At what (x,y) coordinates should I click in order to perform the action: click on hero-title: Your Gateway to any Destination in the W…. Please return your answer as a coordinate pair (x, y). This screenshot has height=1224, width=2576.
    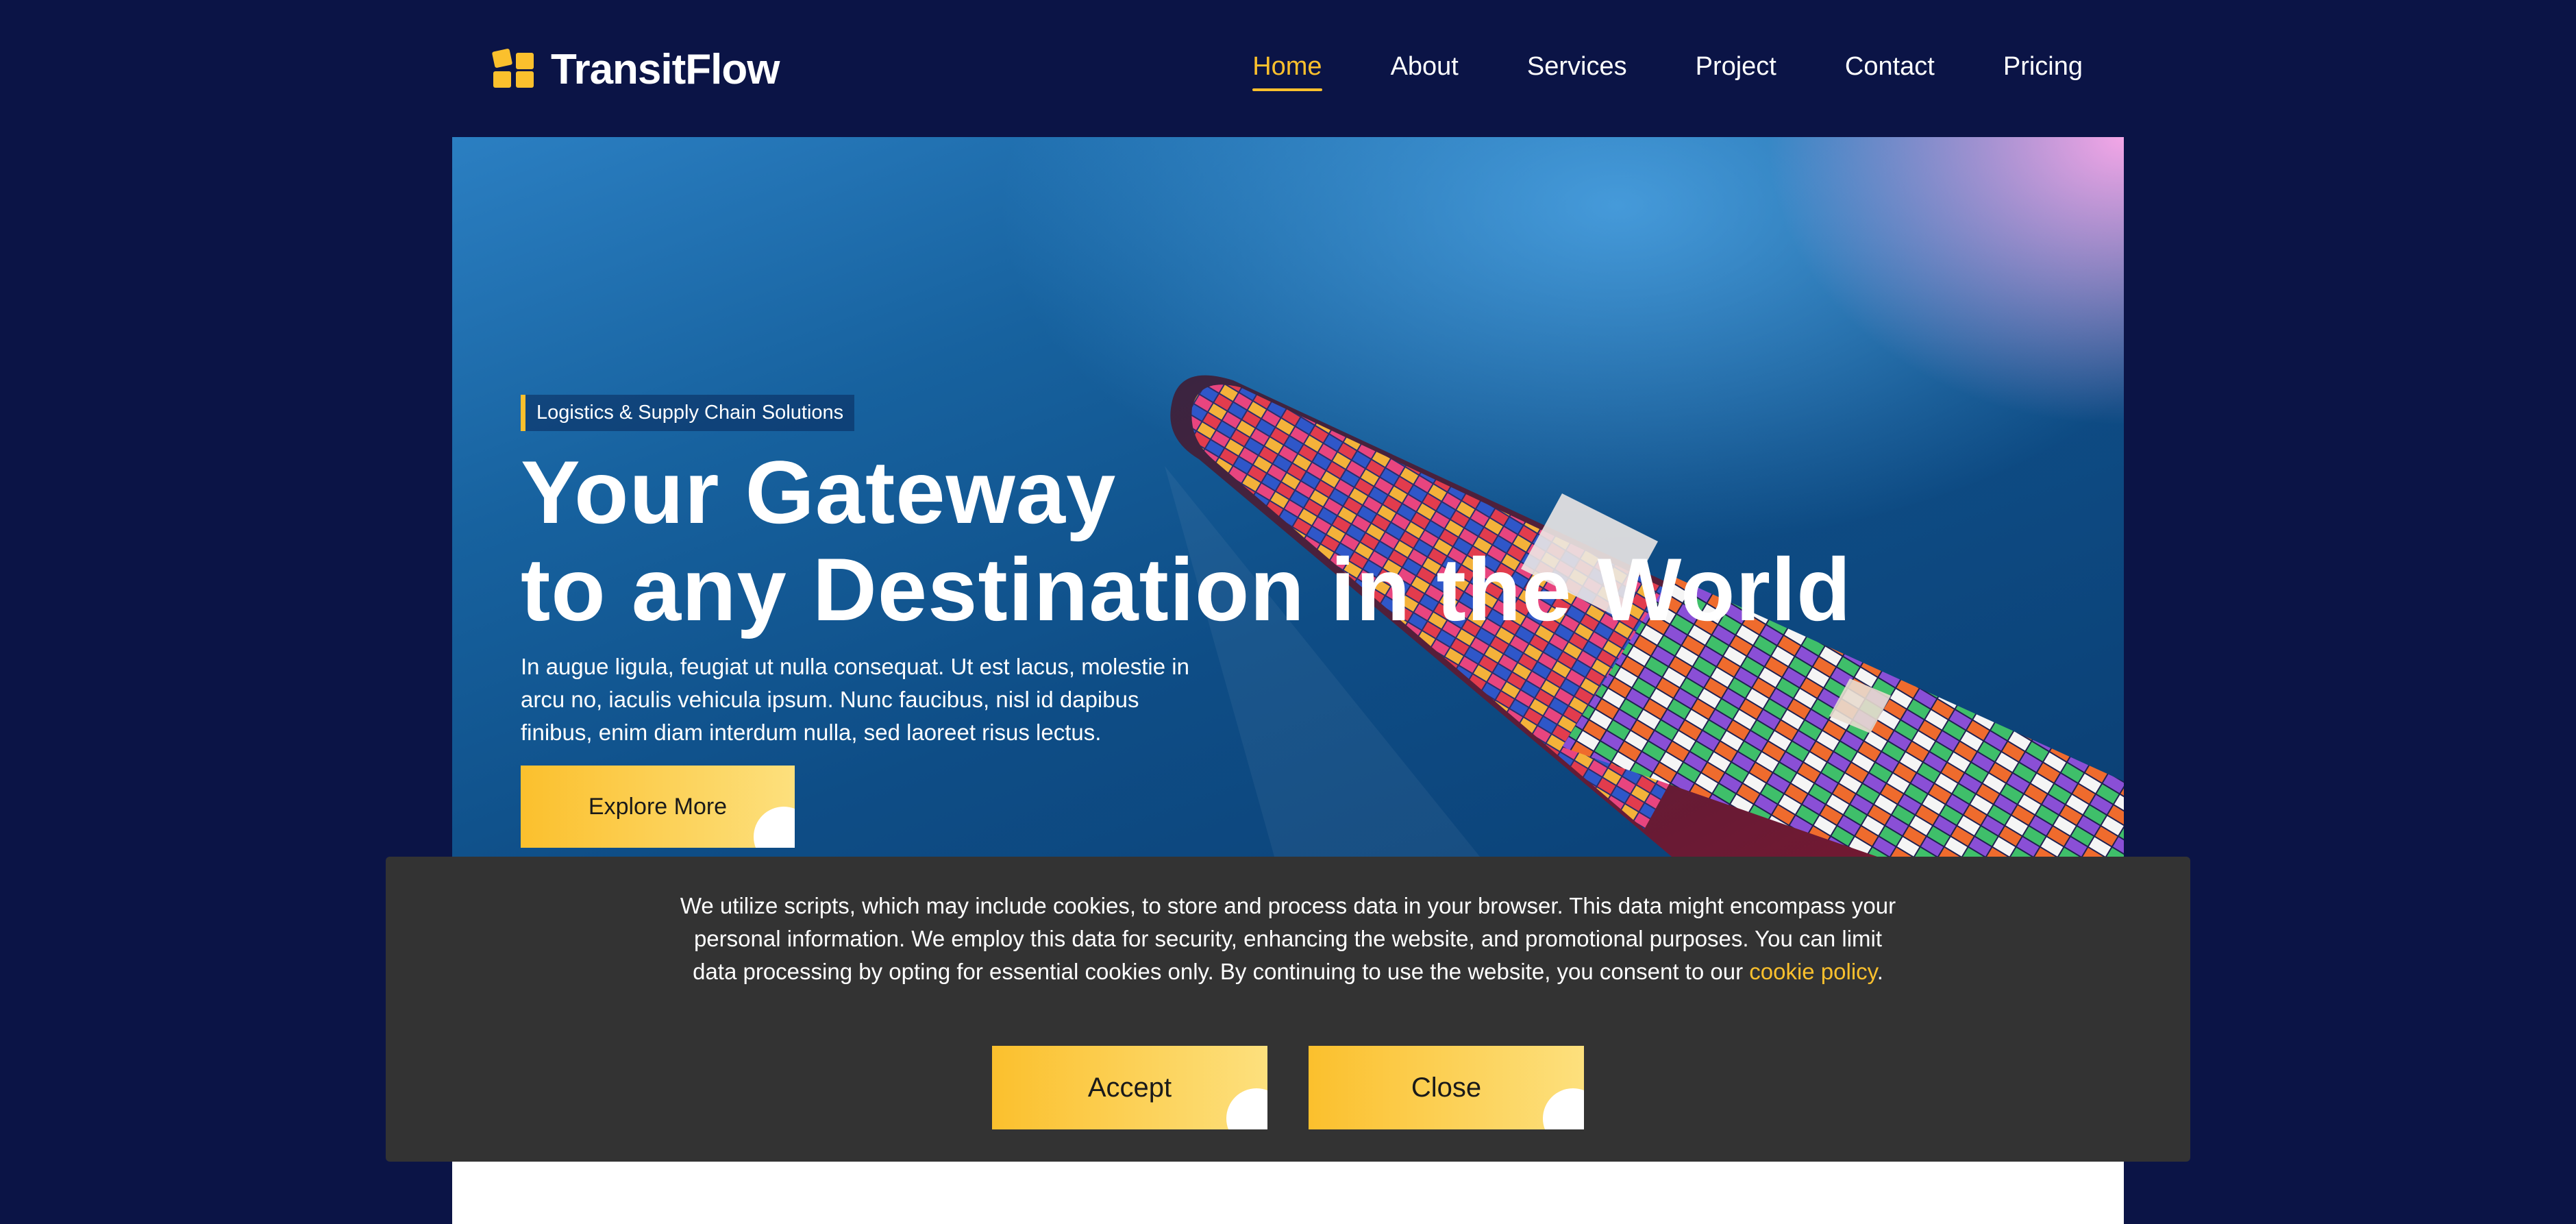
    Looking at the image, I should click on (1206, 540).